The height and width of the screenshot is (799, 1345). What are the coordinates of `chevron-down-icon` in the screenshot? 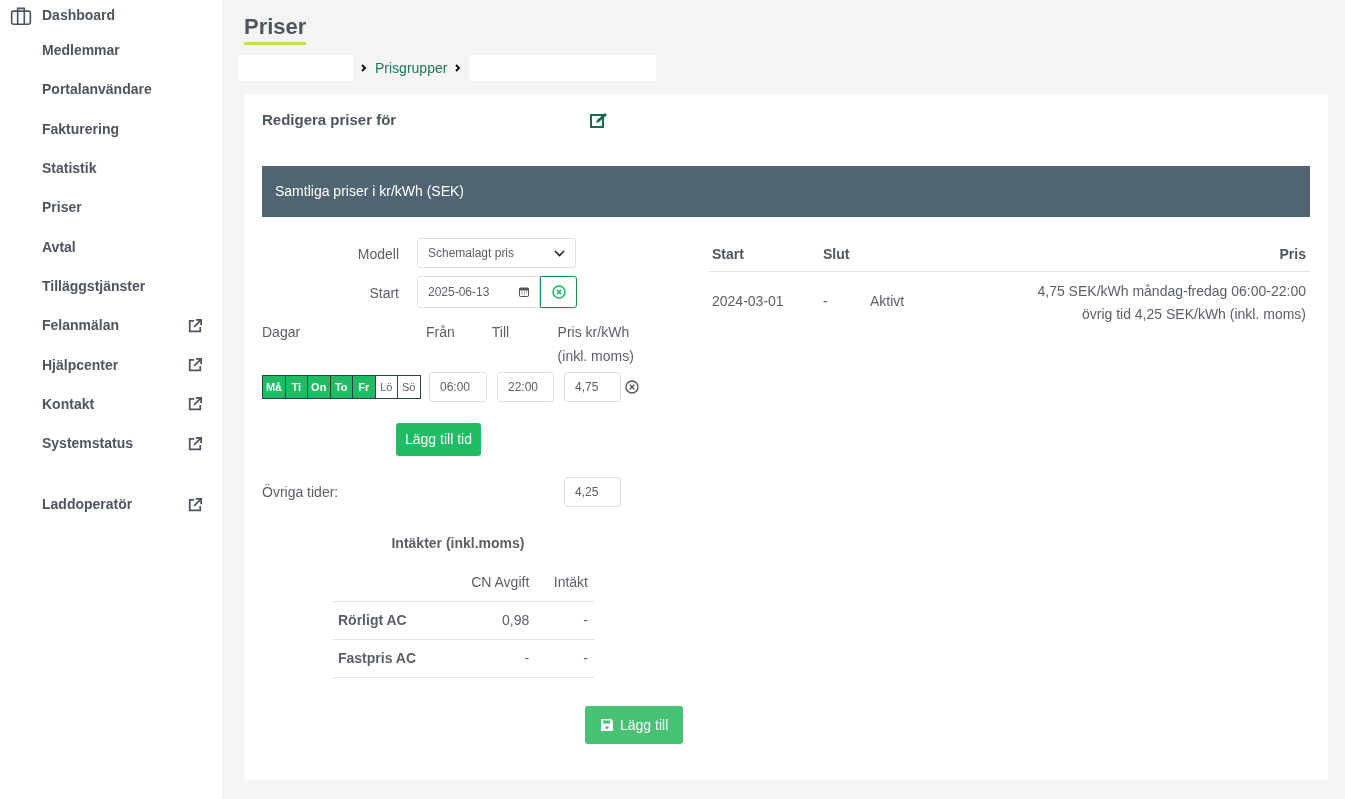 It's located at (559, 253).